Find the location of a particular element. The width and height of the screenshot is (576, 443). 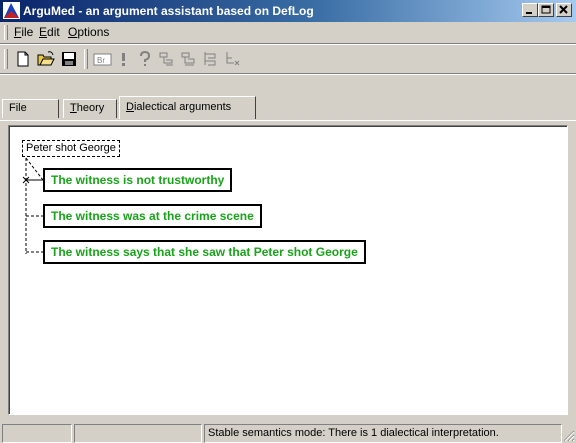

menu-options: Options is located at coordinates (88, 32).